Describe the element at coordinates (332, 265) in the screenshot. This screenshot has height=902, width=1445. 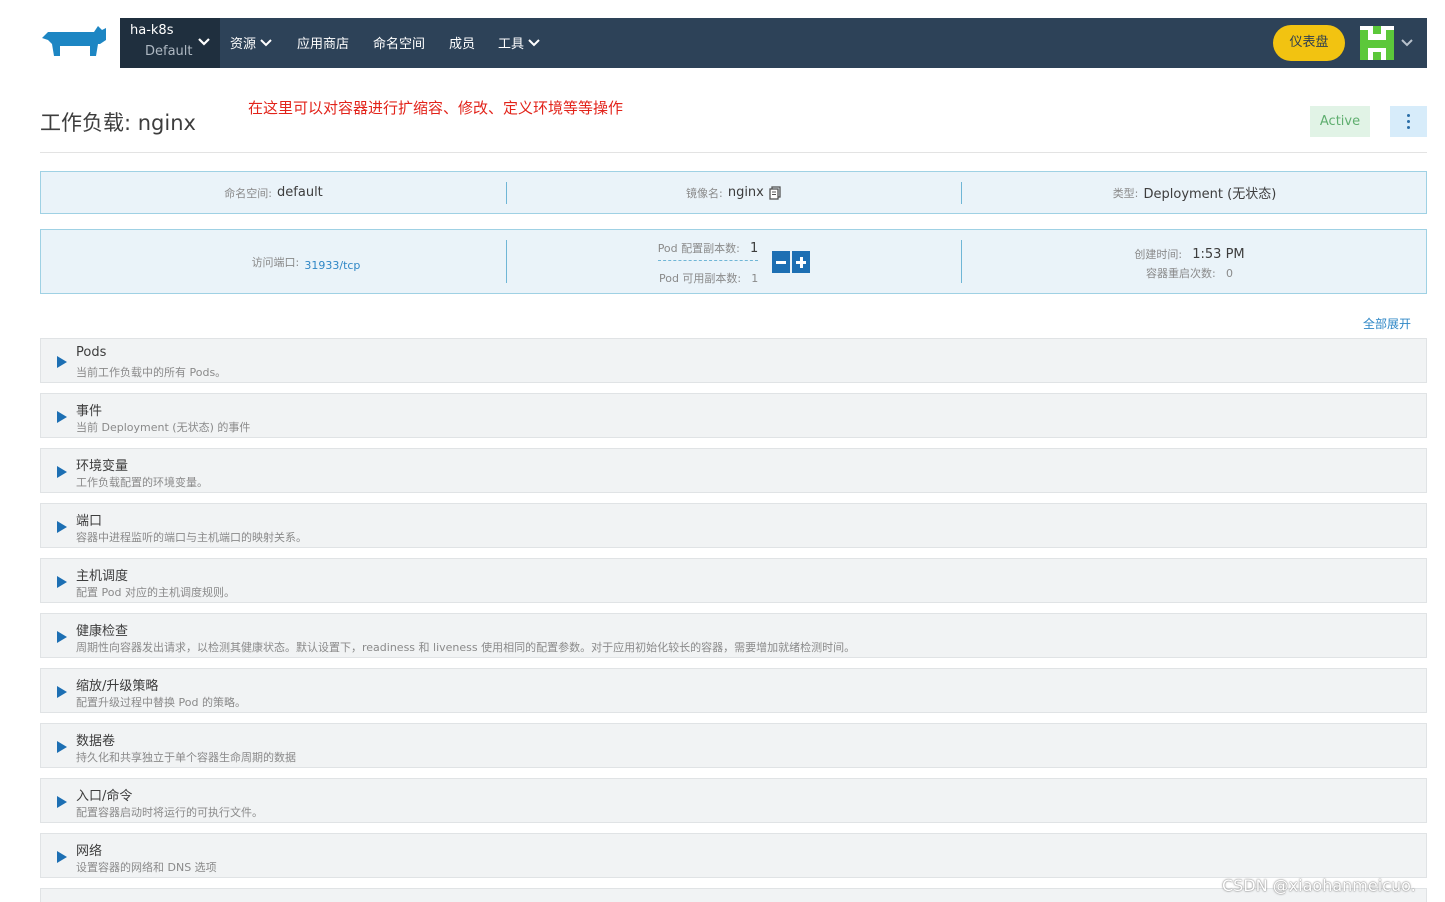
I see `port-link: 31933/tcp` at that location.